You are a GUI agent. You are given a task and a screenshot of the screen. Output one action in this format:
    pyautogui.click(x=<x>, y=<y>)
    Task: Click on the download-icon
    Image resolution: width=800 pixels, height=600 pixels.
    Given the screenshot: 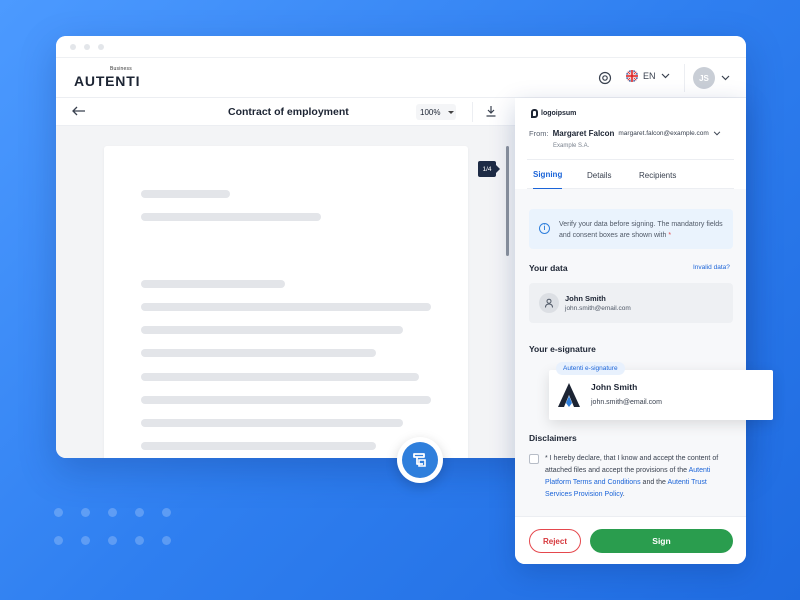 What is the action you would take?
    pyautogui.click(x=491, y=111)
    